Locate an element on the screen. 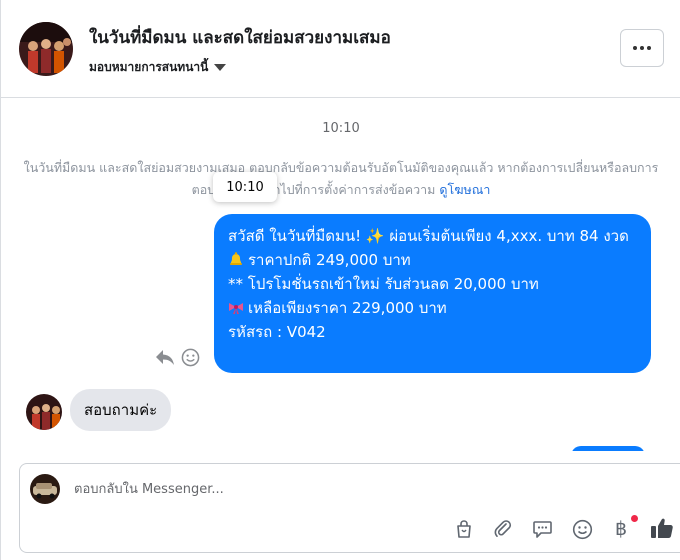 This screenshot has width=680, height=560. shopping-bag-icon is located at coordinates (464, 529).